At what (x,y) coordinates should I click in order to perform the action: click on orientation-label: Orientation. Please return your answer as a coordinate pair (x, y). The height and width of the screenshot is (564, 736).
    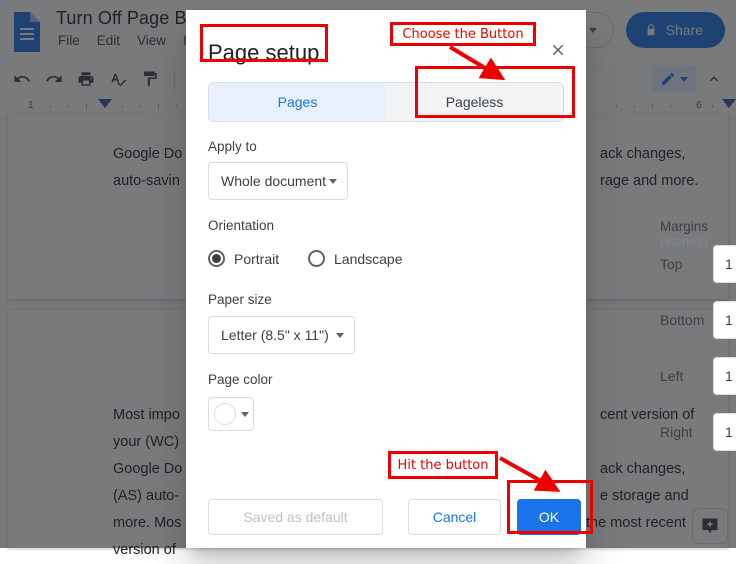
    Looking at the image, I should click on (241, 225).